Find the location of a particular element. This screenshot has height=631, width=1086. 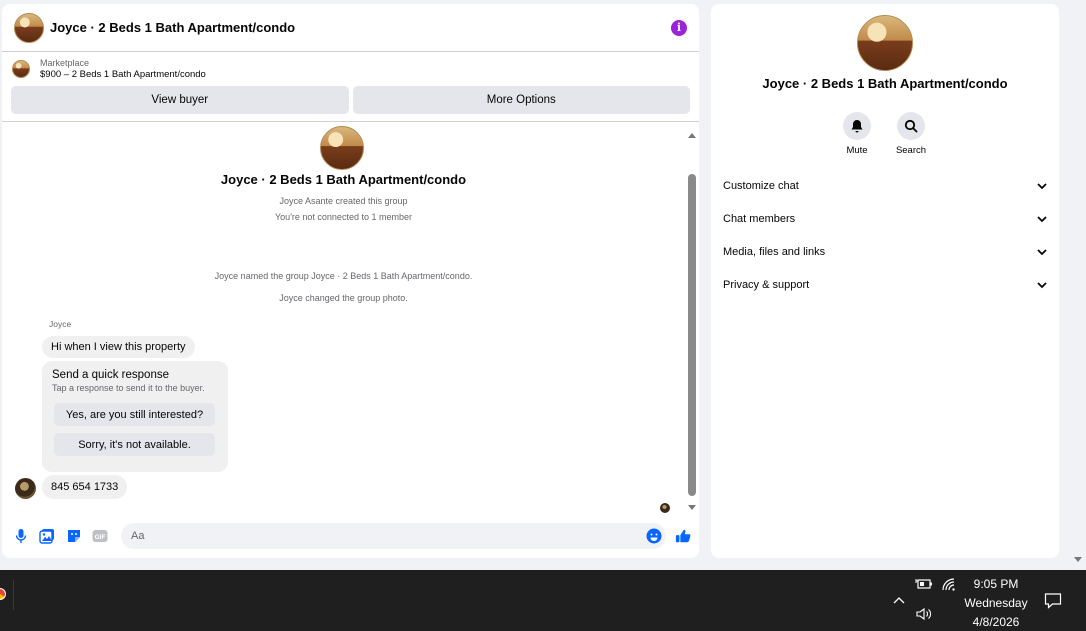

details-title: Joyce · 2 Beds 1 Bath Apartment/condo is located at coordinates (885, 83).